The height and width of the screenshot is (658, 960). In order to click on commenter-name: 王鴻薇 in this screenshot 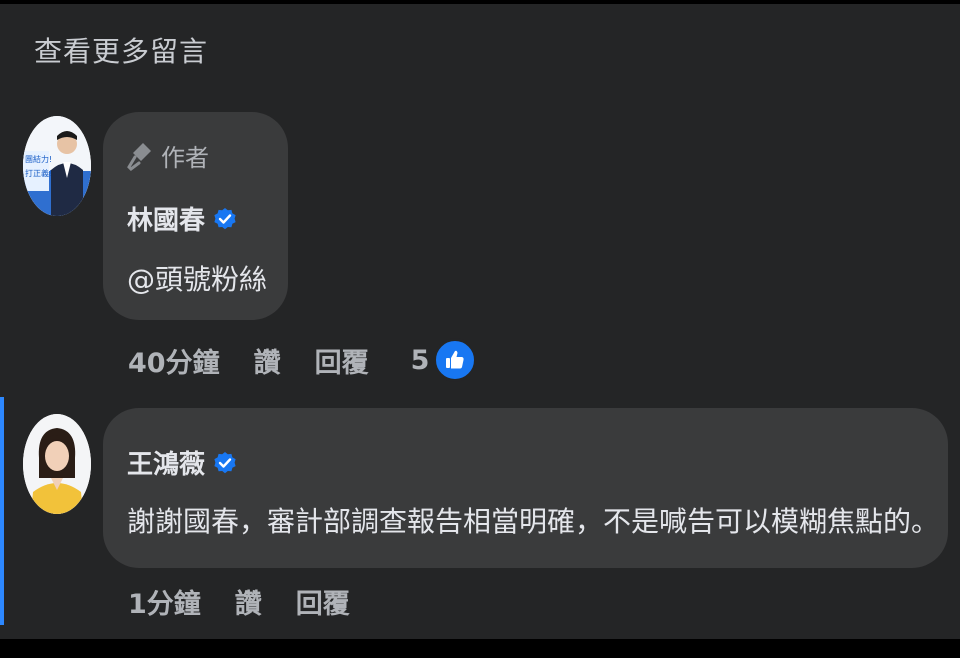, I will do `click(182, 462)`.